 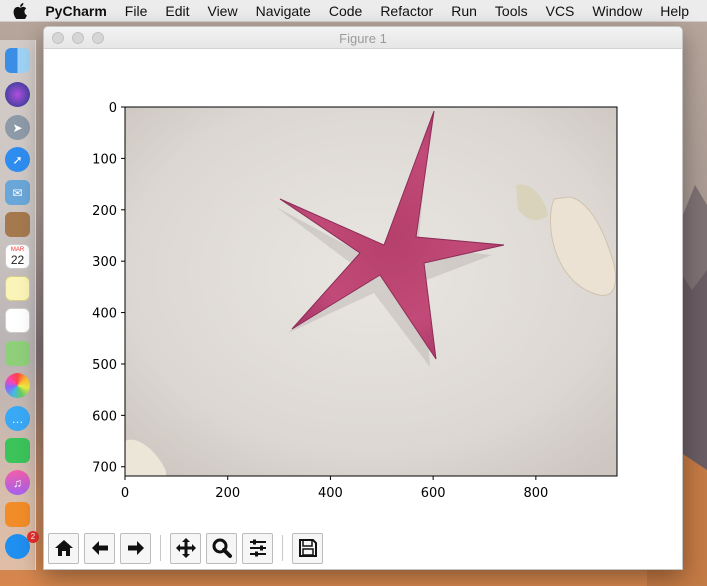 I want to click on maps-icon, so click(x=17, y=353).